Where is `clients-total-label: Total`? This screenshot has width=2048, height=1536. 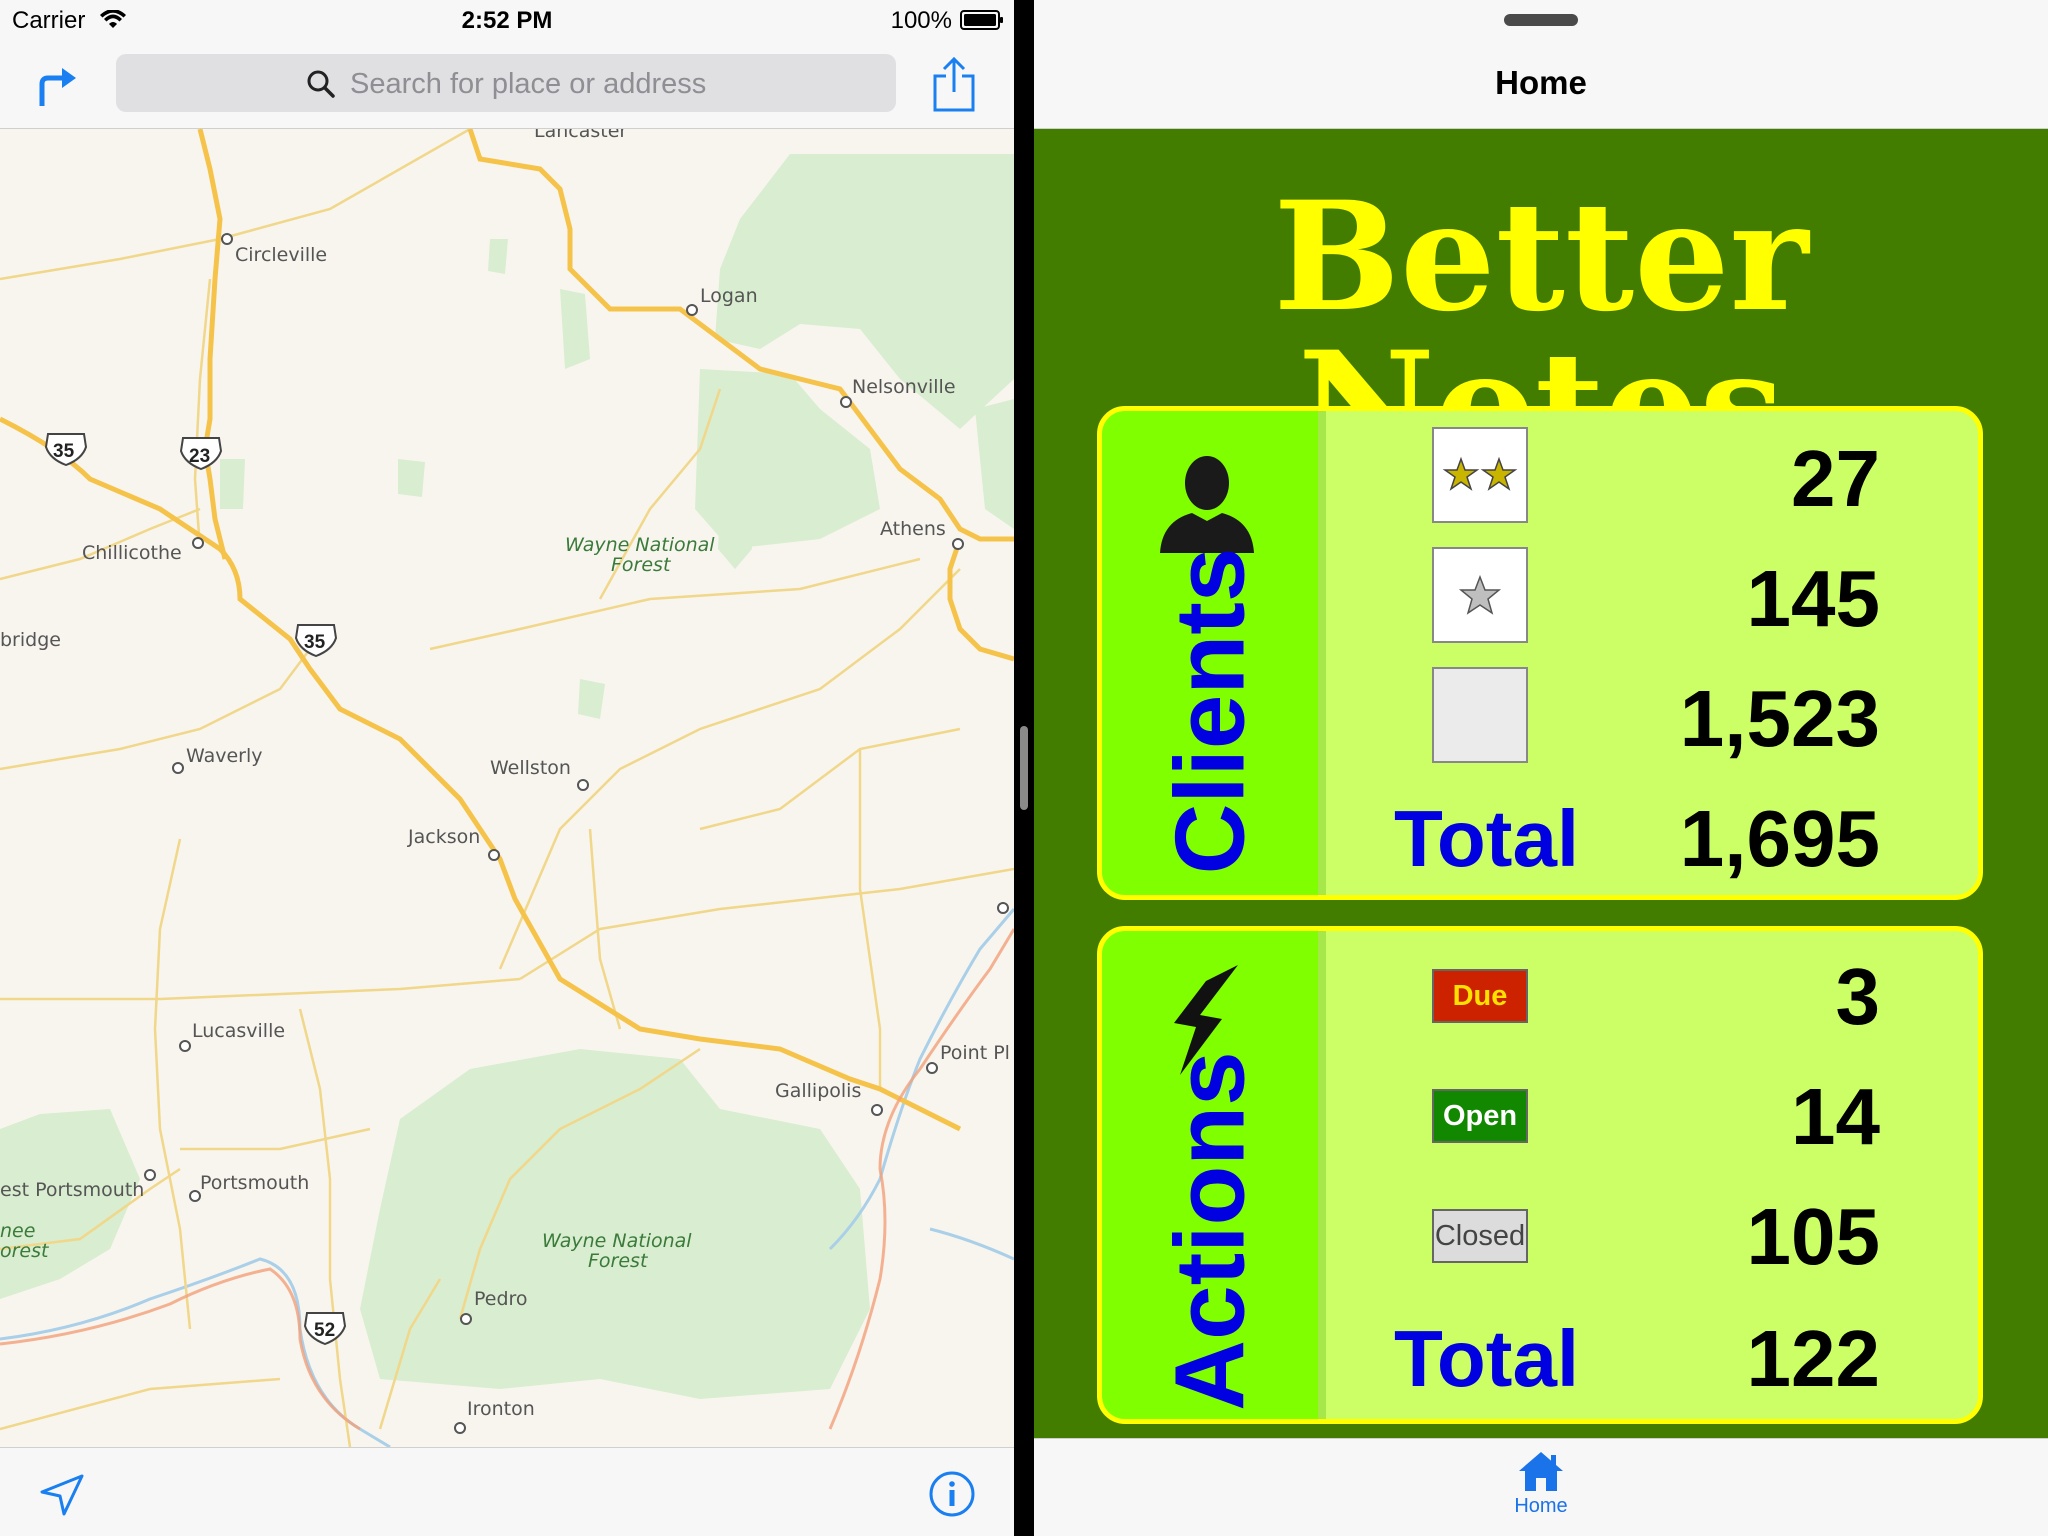
clients-total-label: Total is located at coordinates (1487, 838).